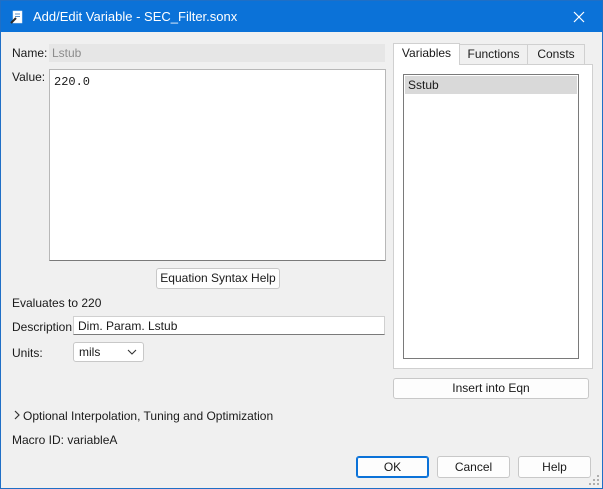  What do you see at coordinates (57, 303) in the screenshot?
I see `evaluates-result: Evaluates to 220` at bounding box center [57, 303].